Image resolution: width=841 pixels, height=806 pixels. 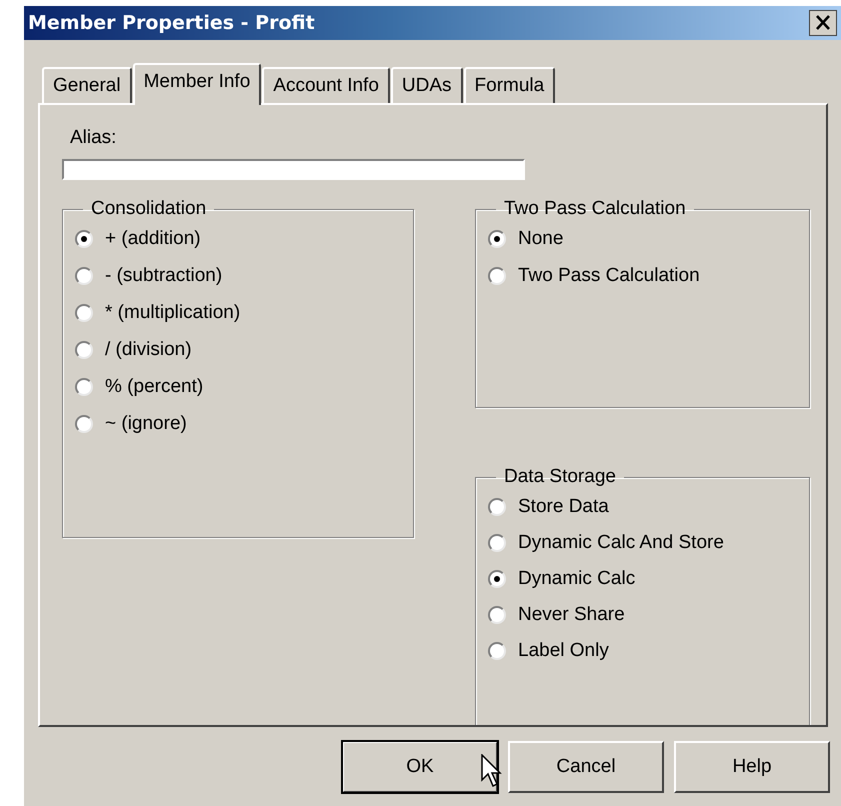 I want to click on radio-label: Store Data, so click(x=563, y=507).